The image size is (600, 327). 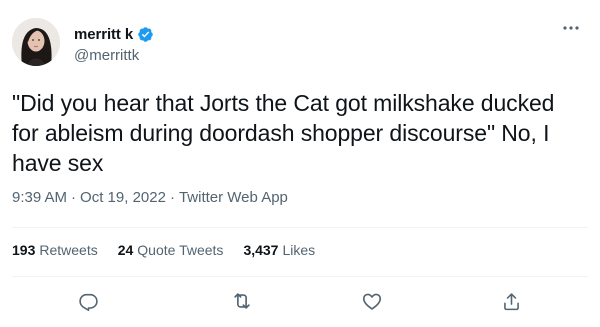 I want to click on likes-label: Likes, so click(x=299, y=250).